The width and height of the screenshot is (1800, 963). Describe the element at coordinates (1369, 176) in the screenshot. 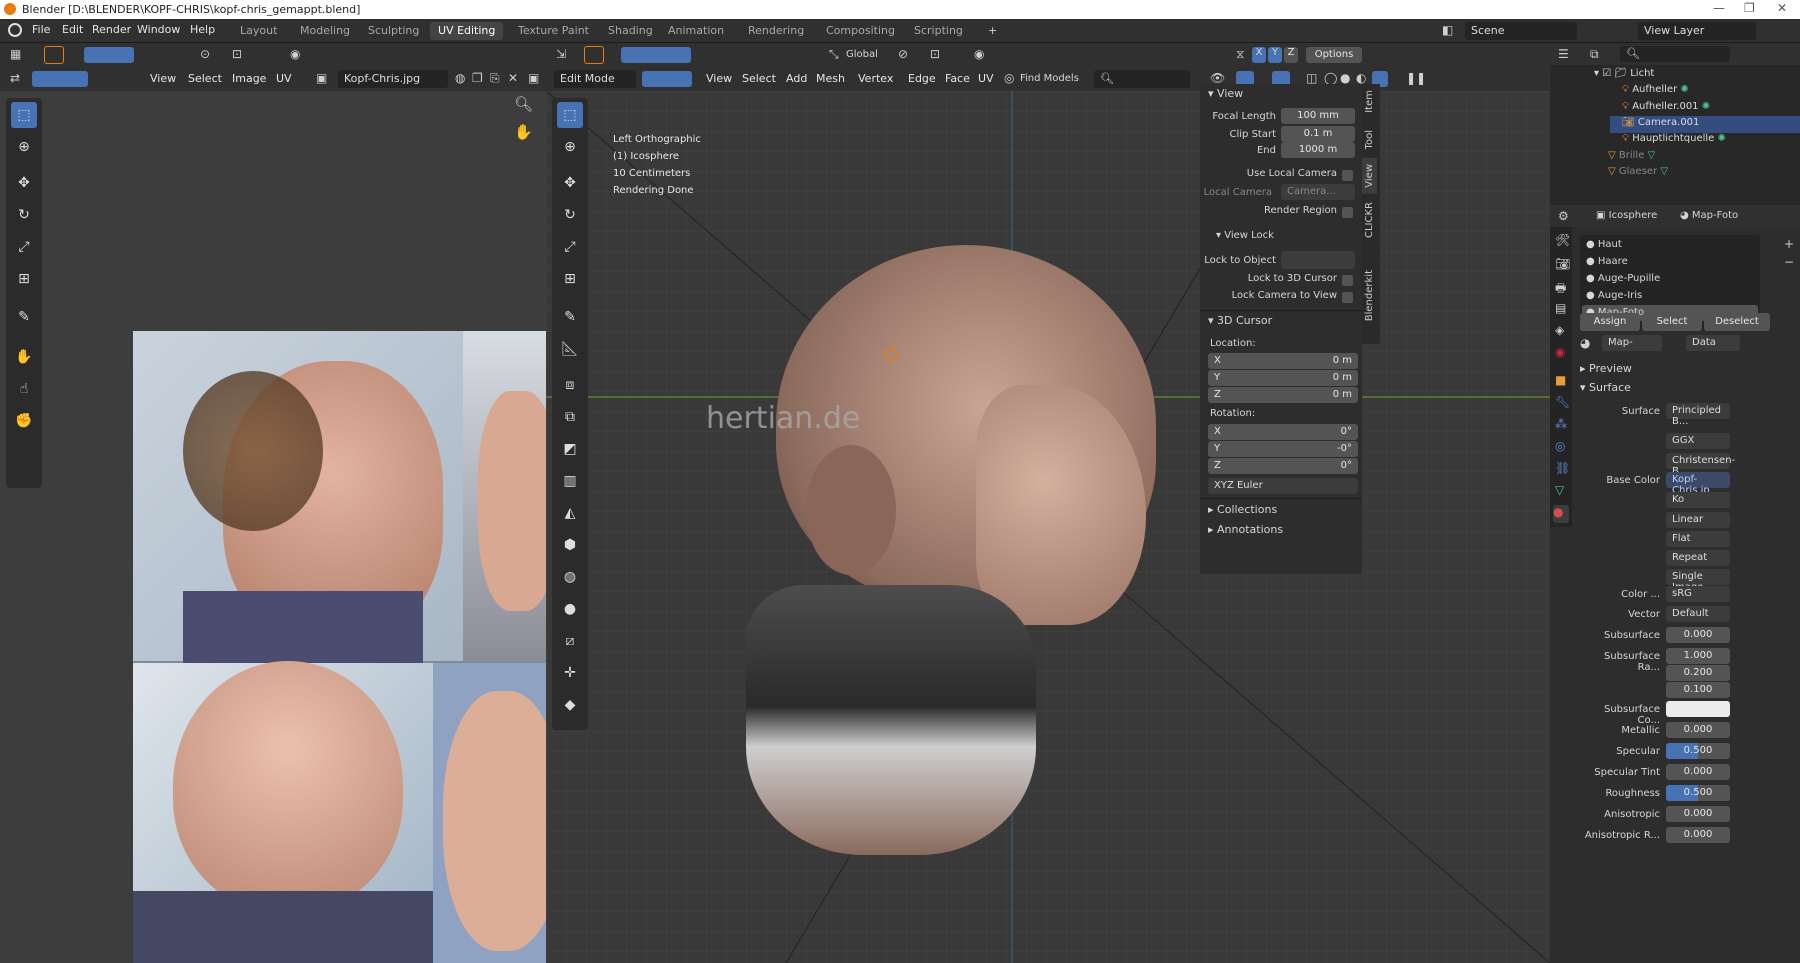

I see `tab-view: View` at that location.